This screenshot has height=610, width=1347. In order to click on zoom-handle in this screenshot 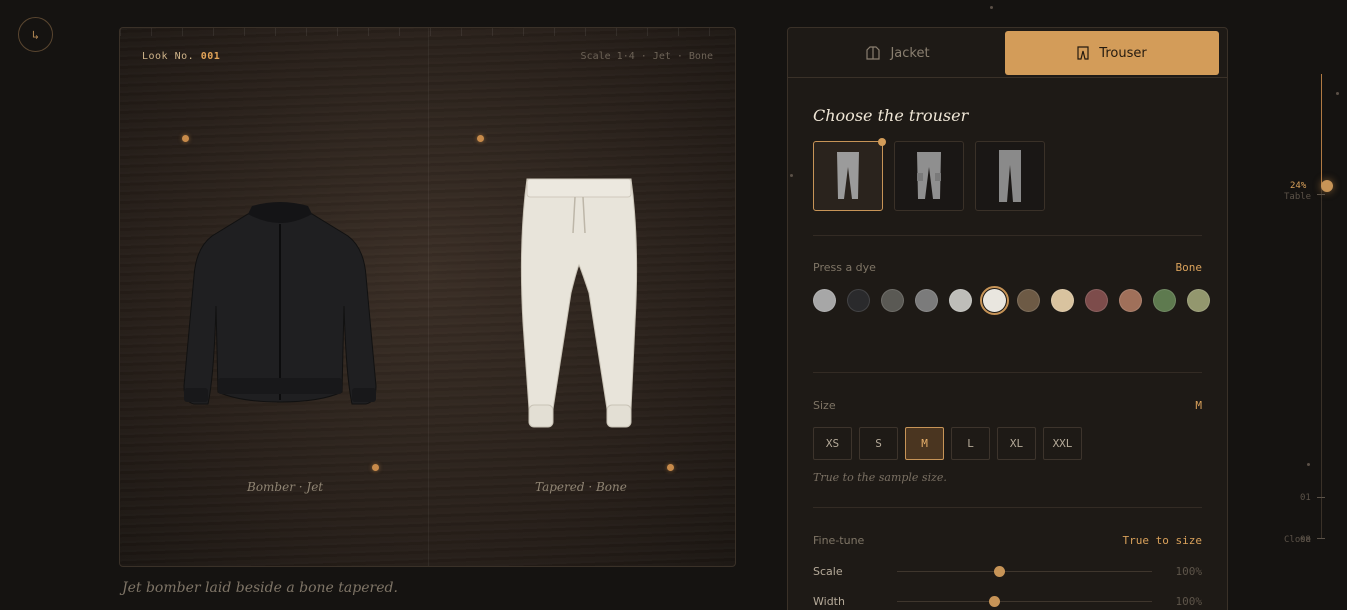, I will do `click(1327, 186)`.